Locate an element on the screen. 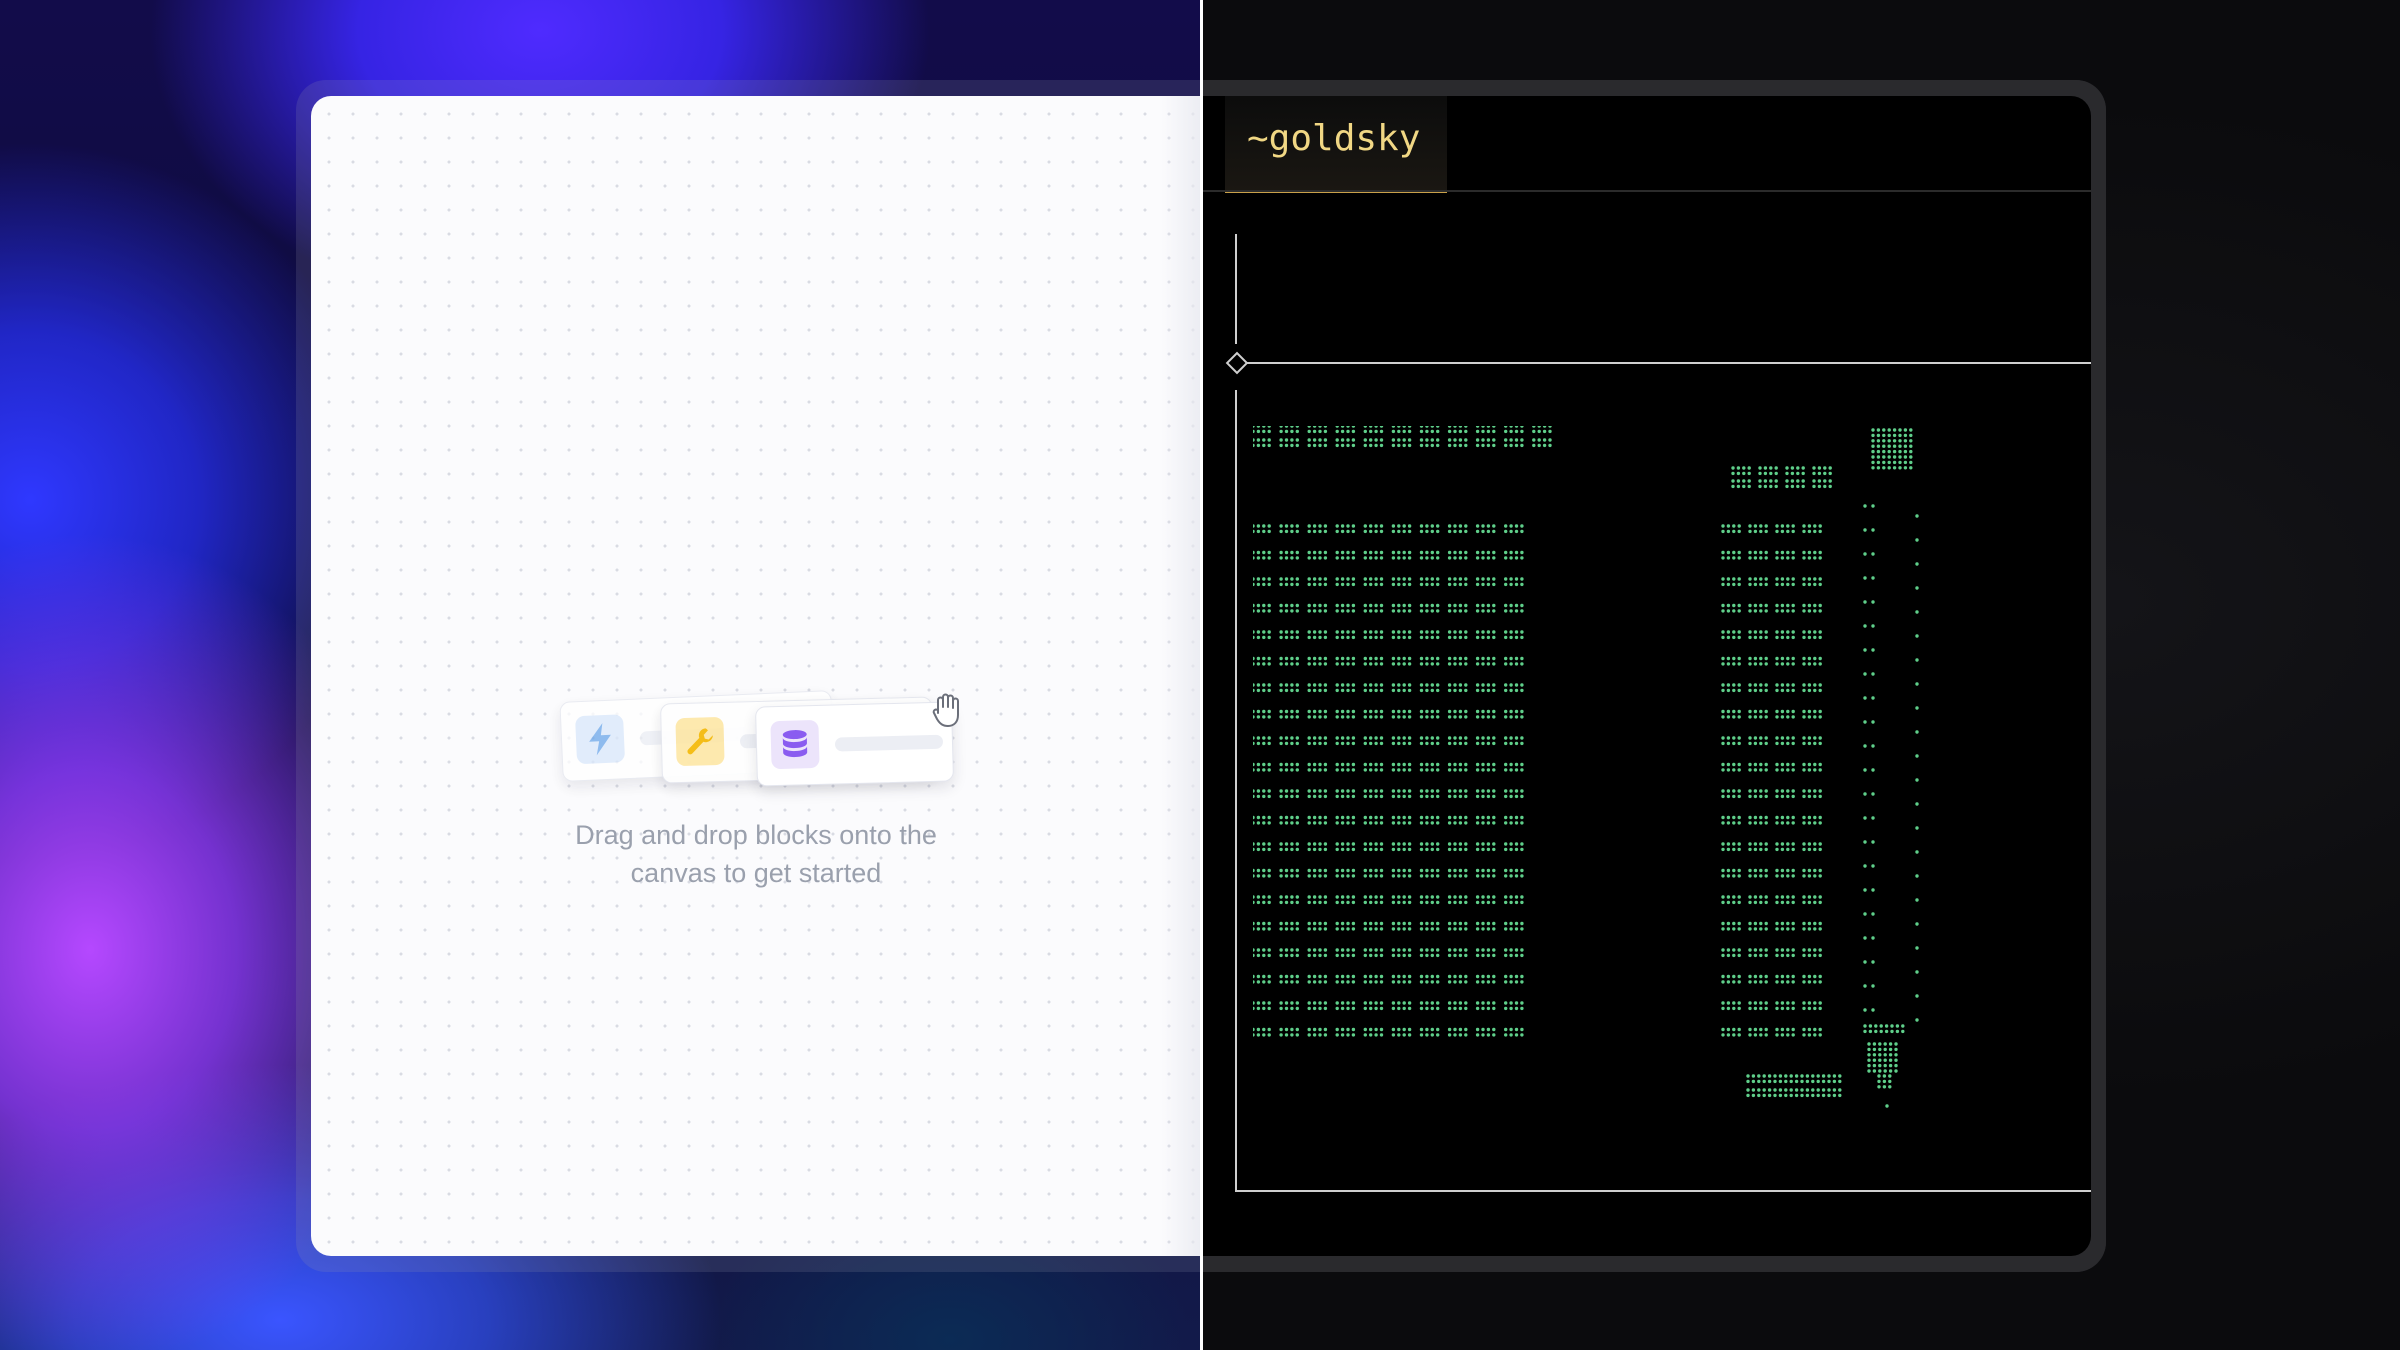 This screenshot has width=2400, height=1350. database-block is located at coordinates (854, 744).